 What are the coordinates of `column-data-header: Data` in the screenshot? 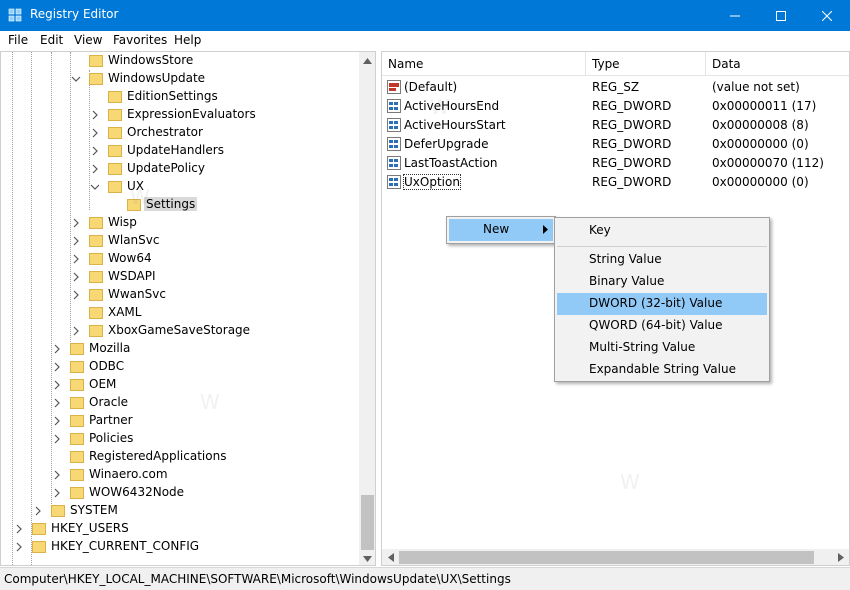 It's located at (726, 64).